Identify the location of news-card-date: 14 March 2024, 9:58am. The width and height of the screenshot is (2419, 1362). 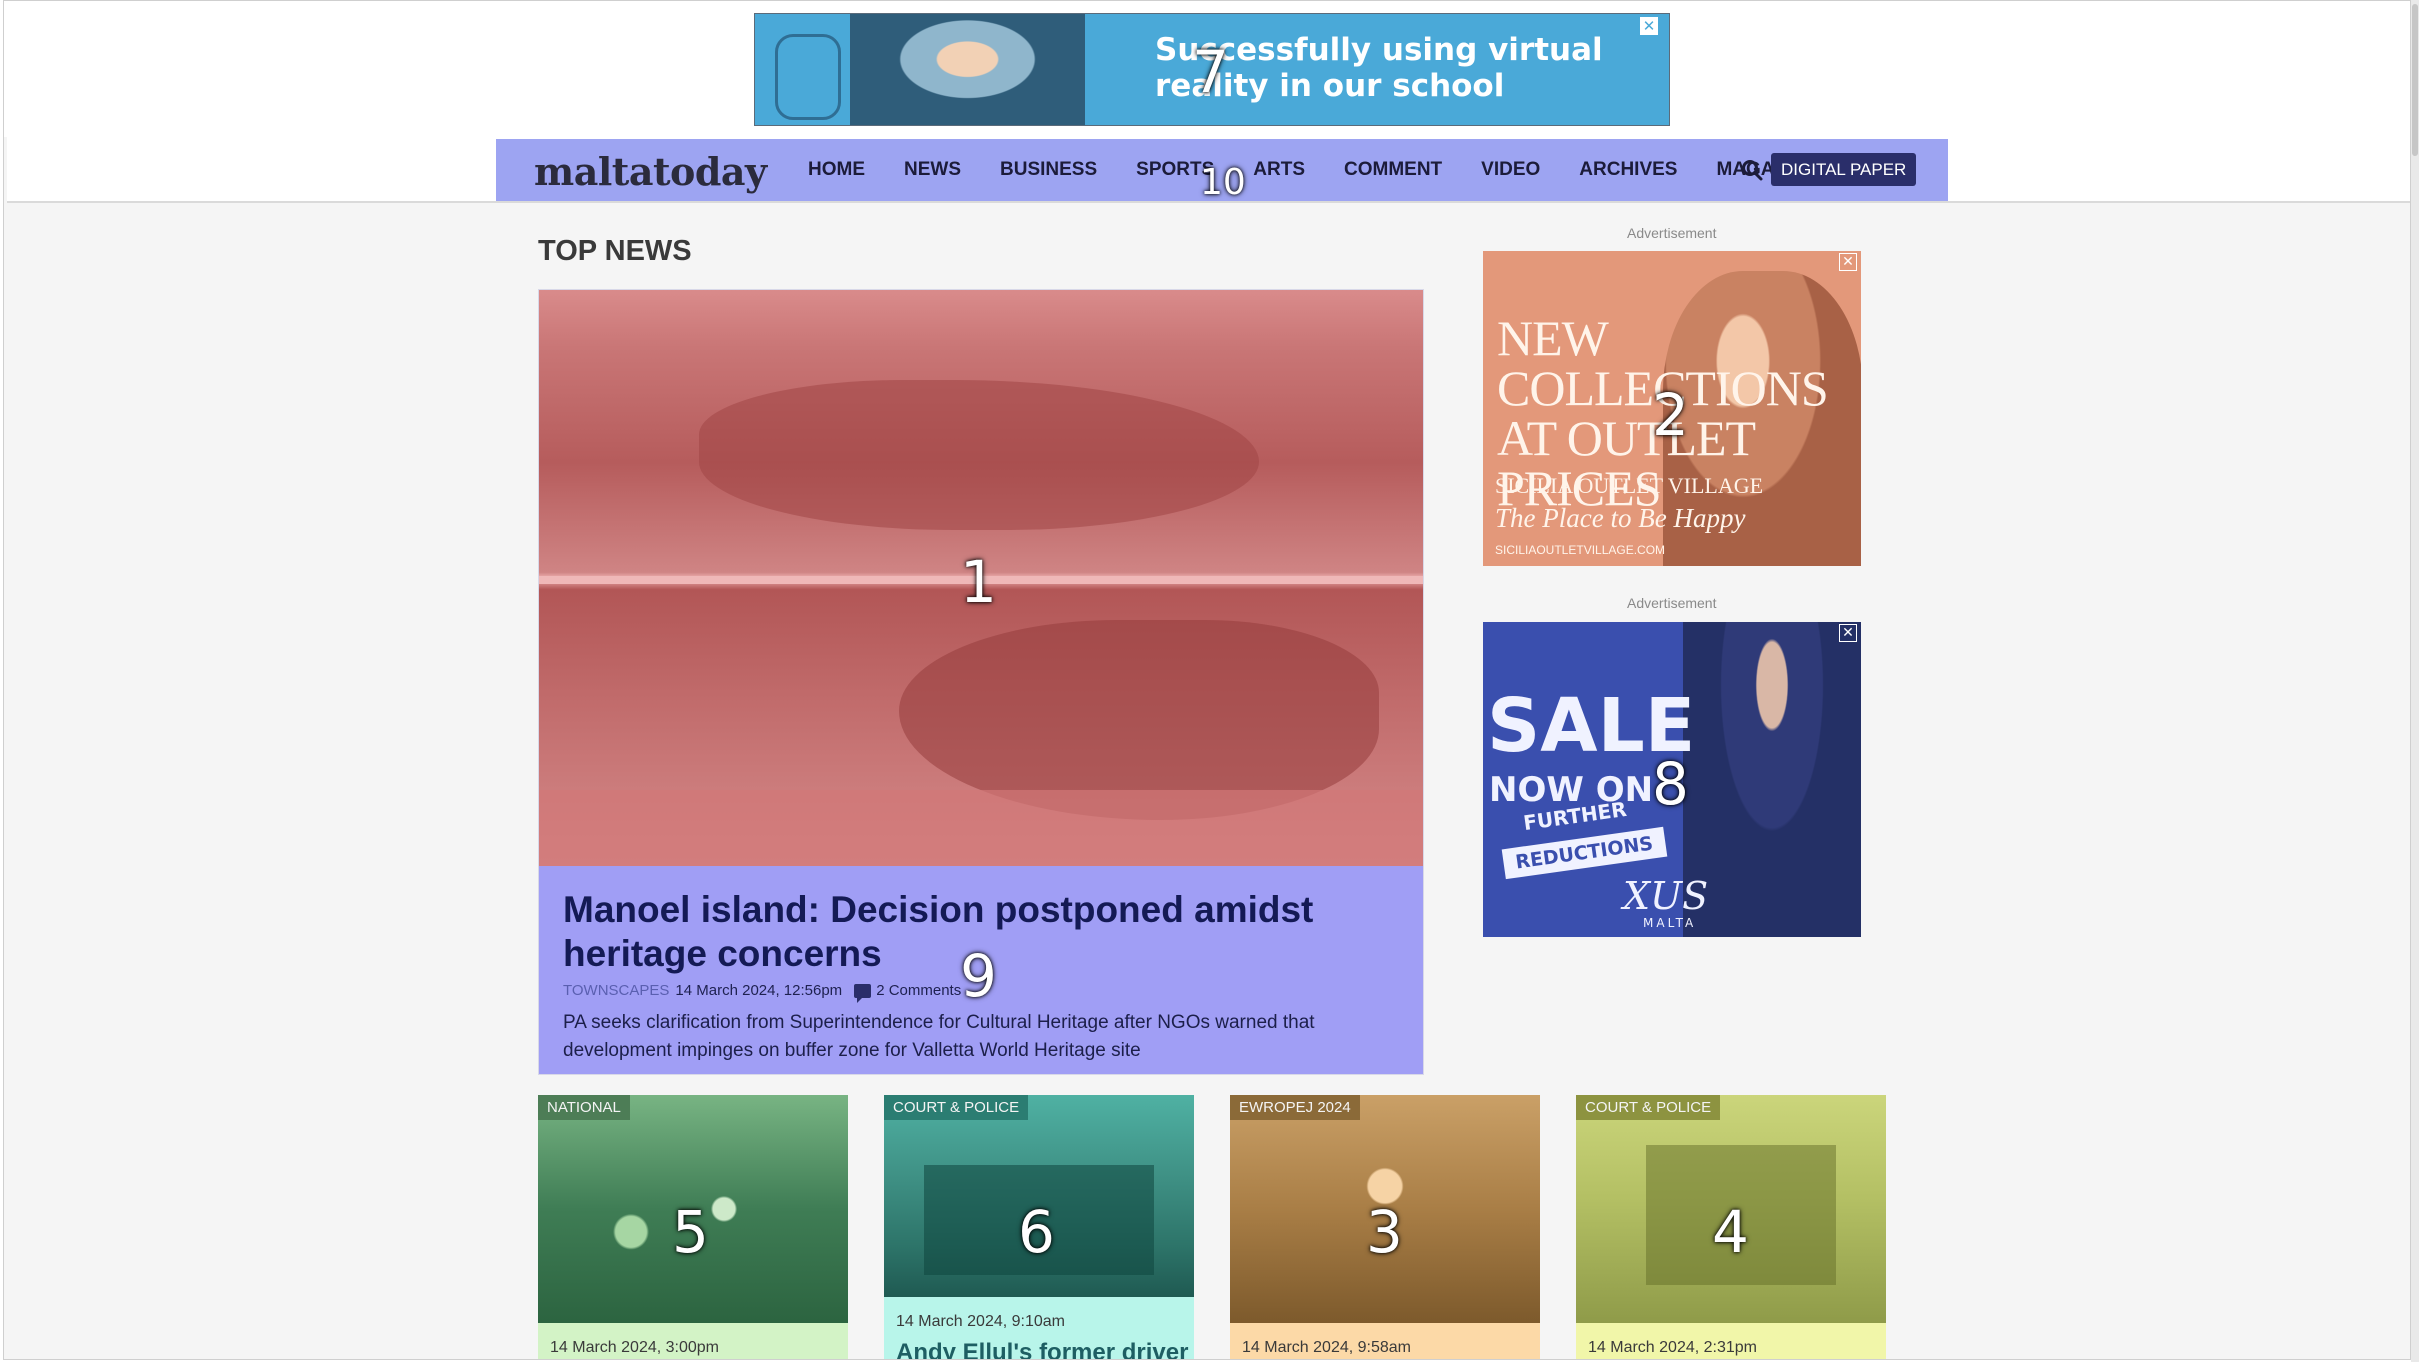
(1326, 1347).